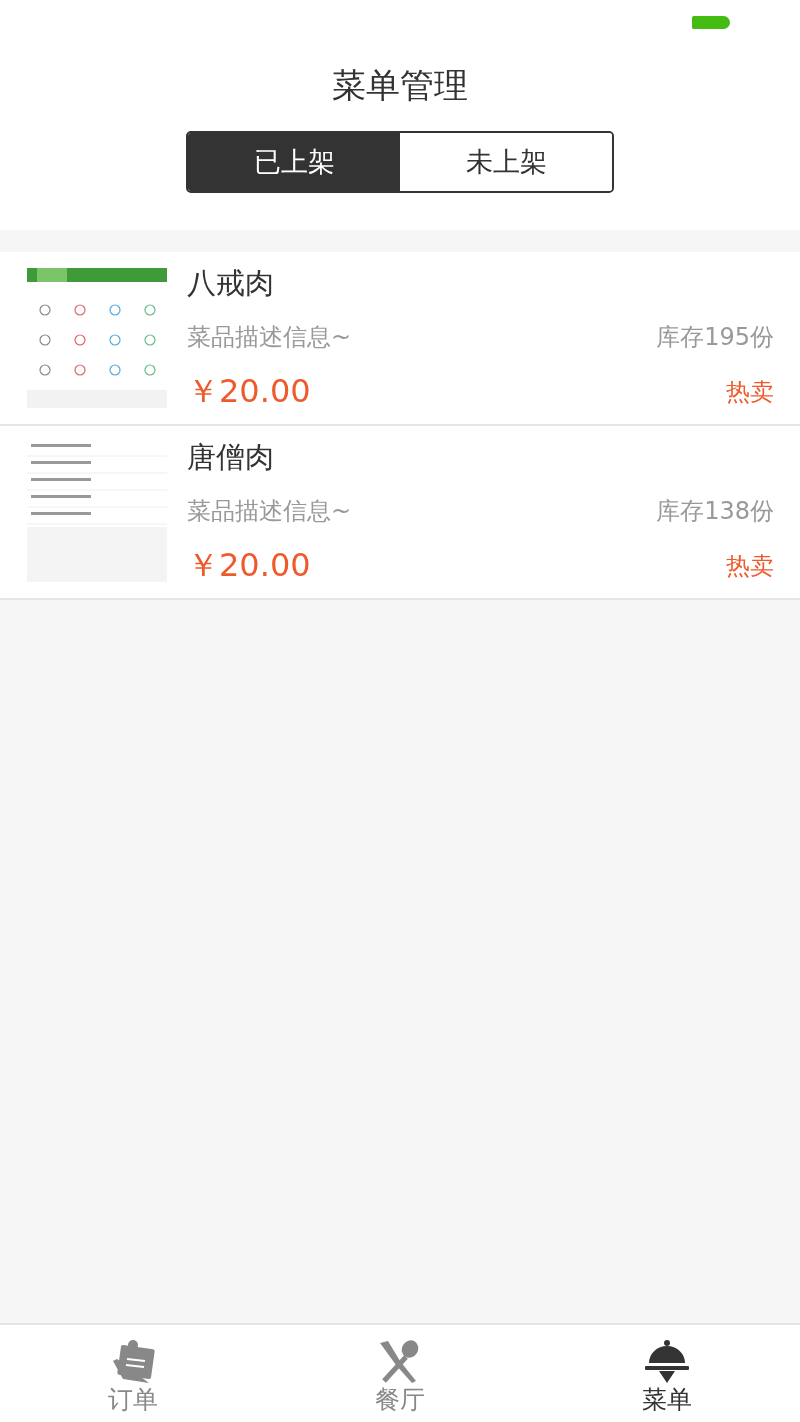  I want to click on tab: 已上架, so click(294, 162).